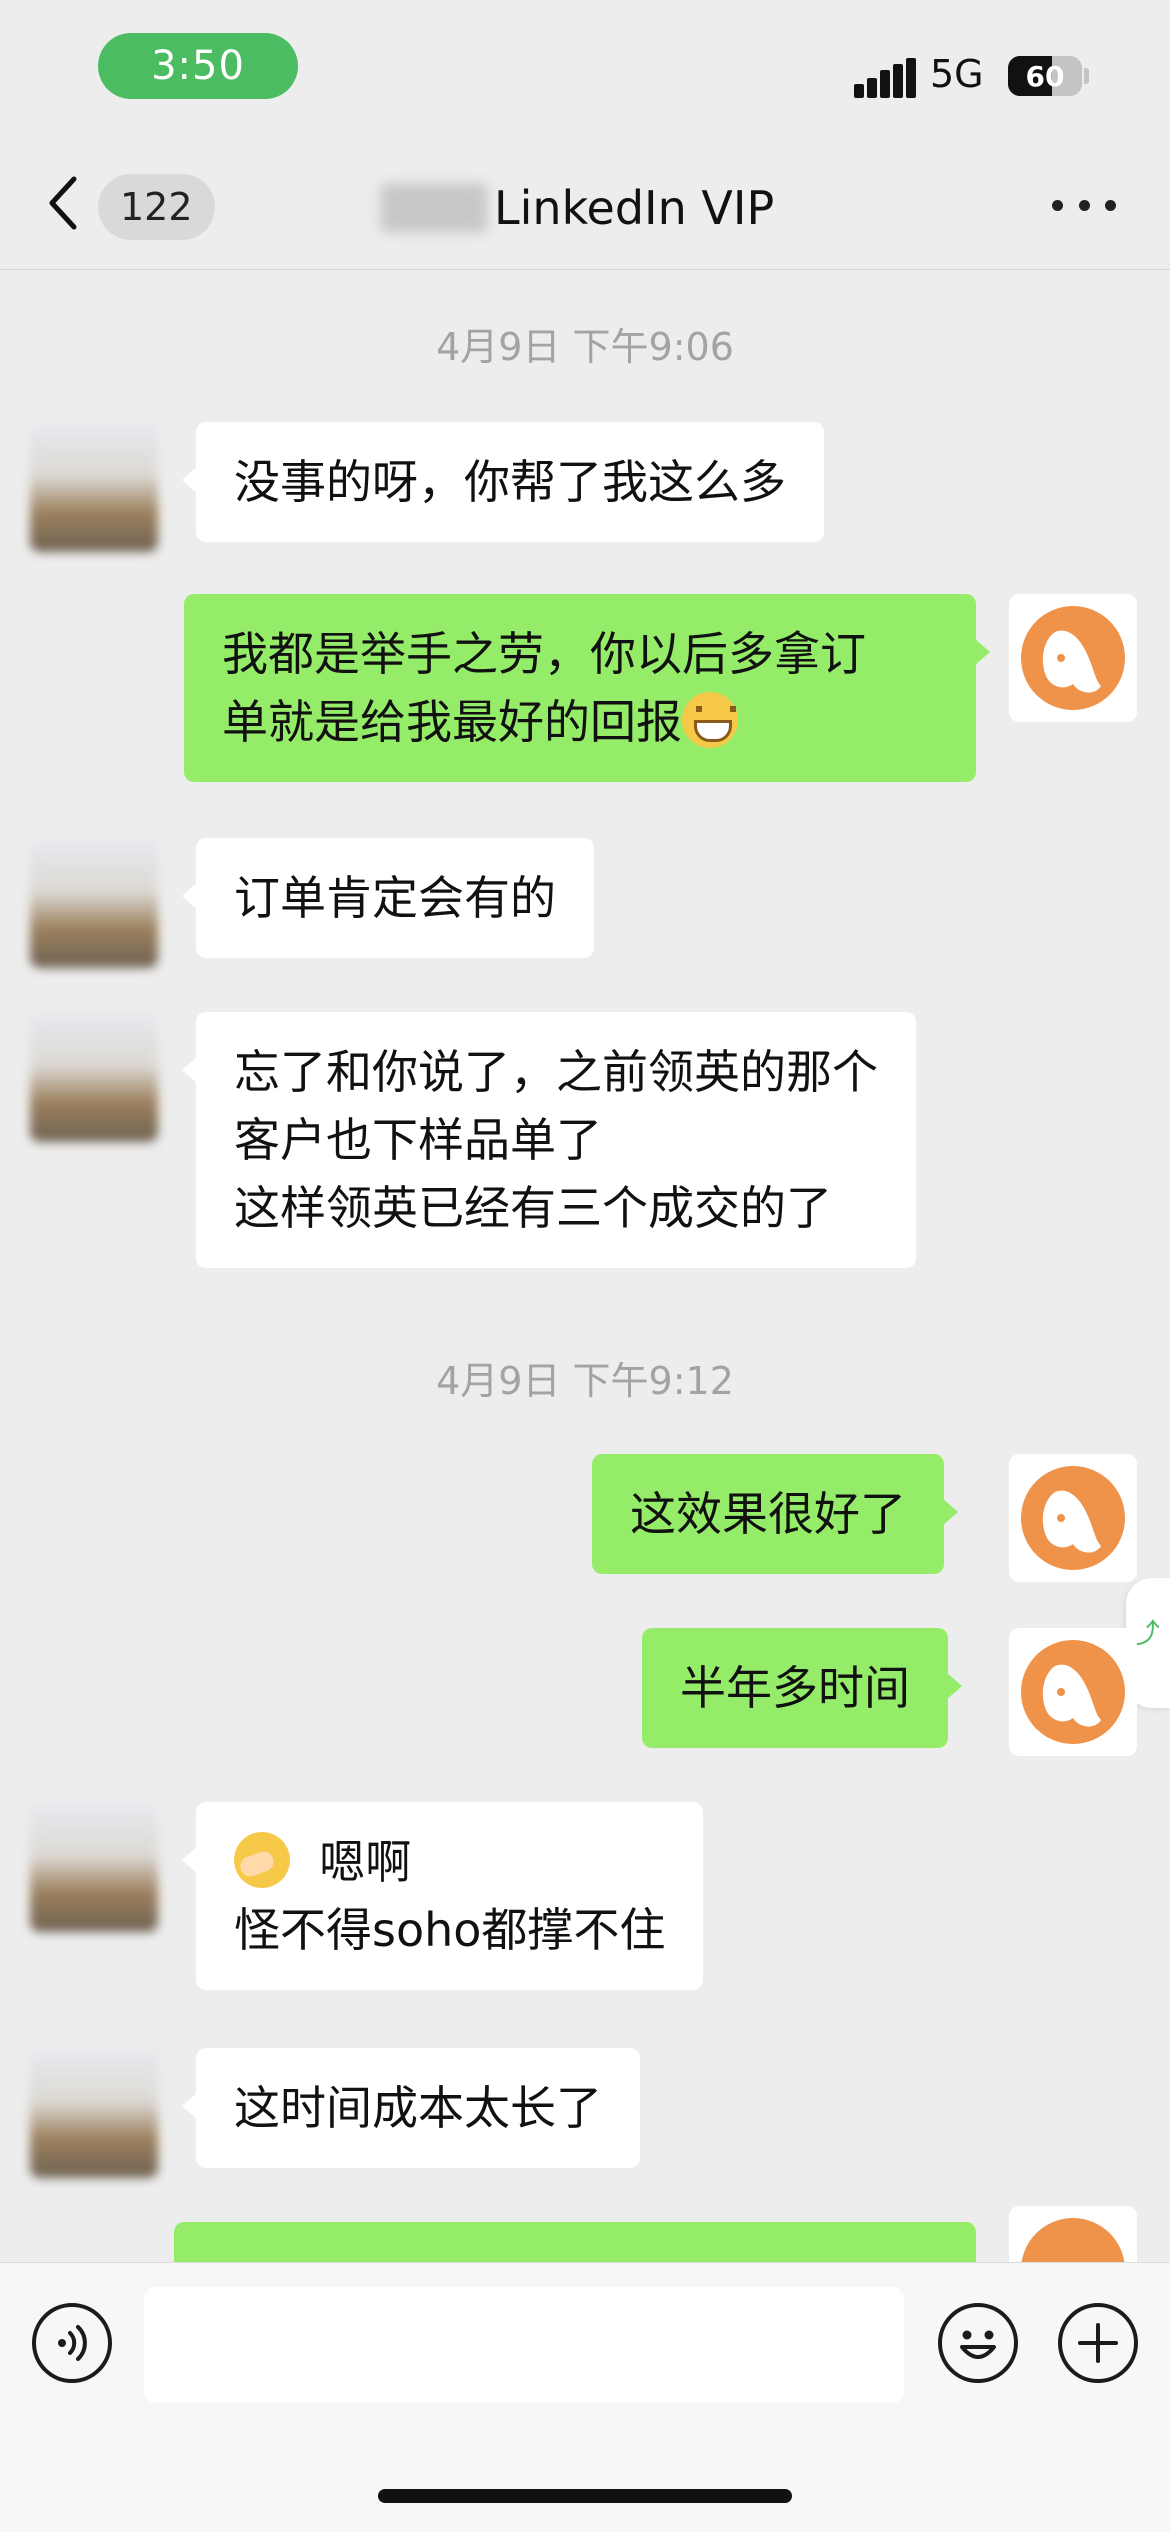 The image size is (1170, 2532). I want to click on sent-message: 这效果很好了, so click(775, 1514).